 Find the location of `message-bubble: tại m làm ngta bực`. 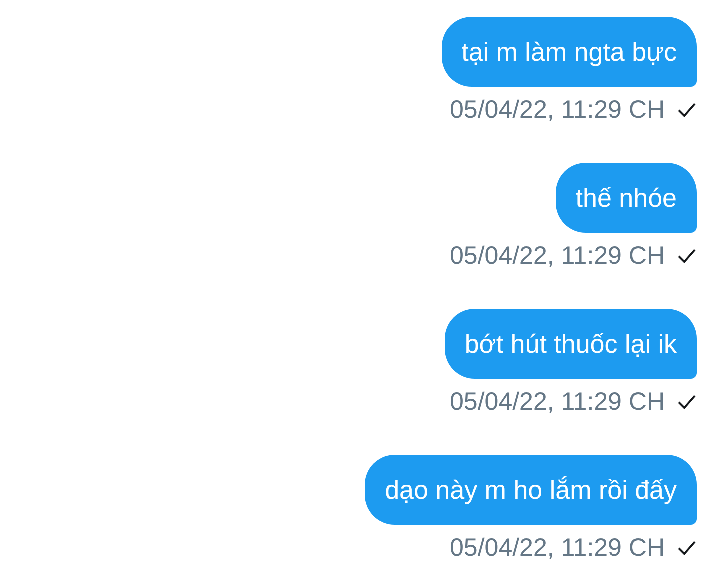

message-bubble: tại m làm ngta bực is located at coordinates (569, 52).